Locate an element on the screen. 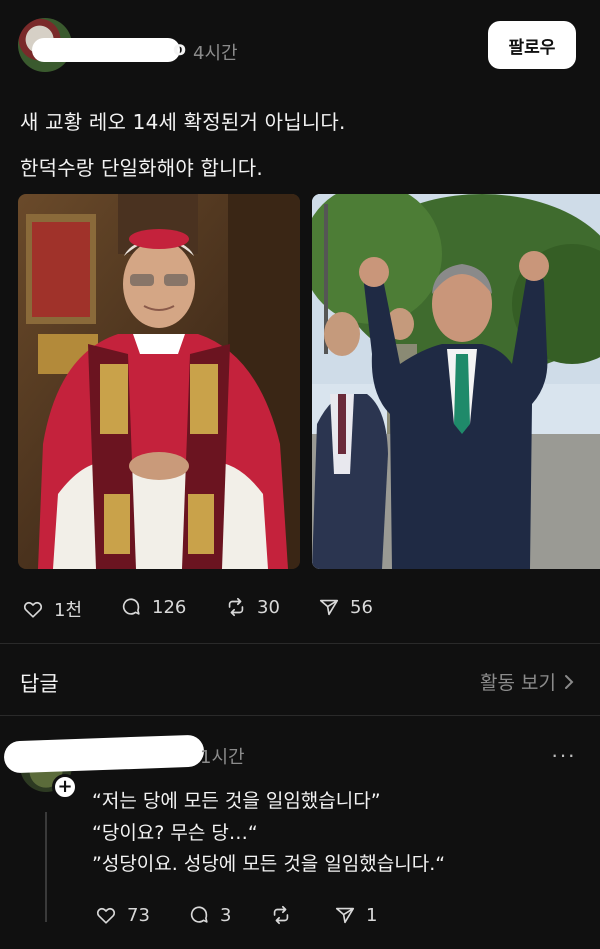  share-count: 56 is located at coordinates (361, 607).